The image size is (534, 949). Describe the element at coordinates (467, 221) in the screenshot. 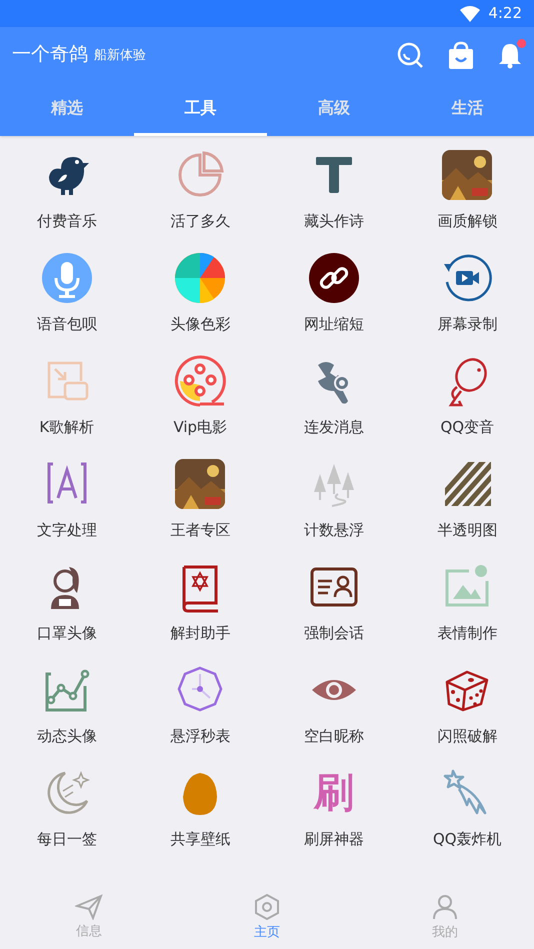

I see `tool-label: 画质解锁` at that location.